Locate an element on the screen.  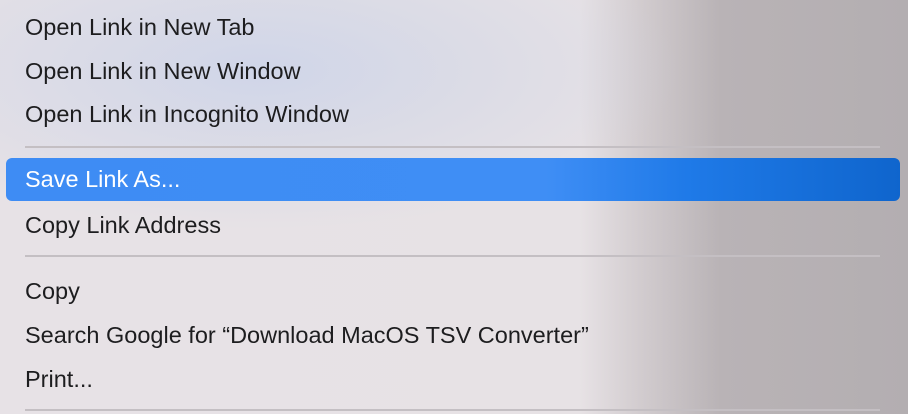
menu-item-open-link-new-tab: Open Link in New Tab is located at coordinates (453, 27).